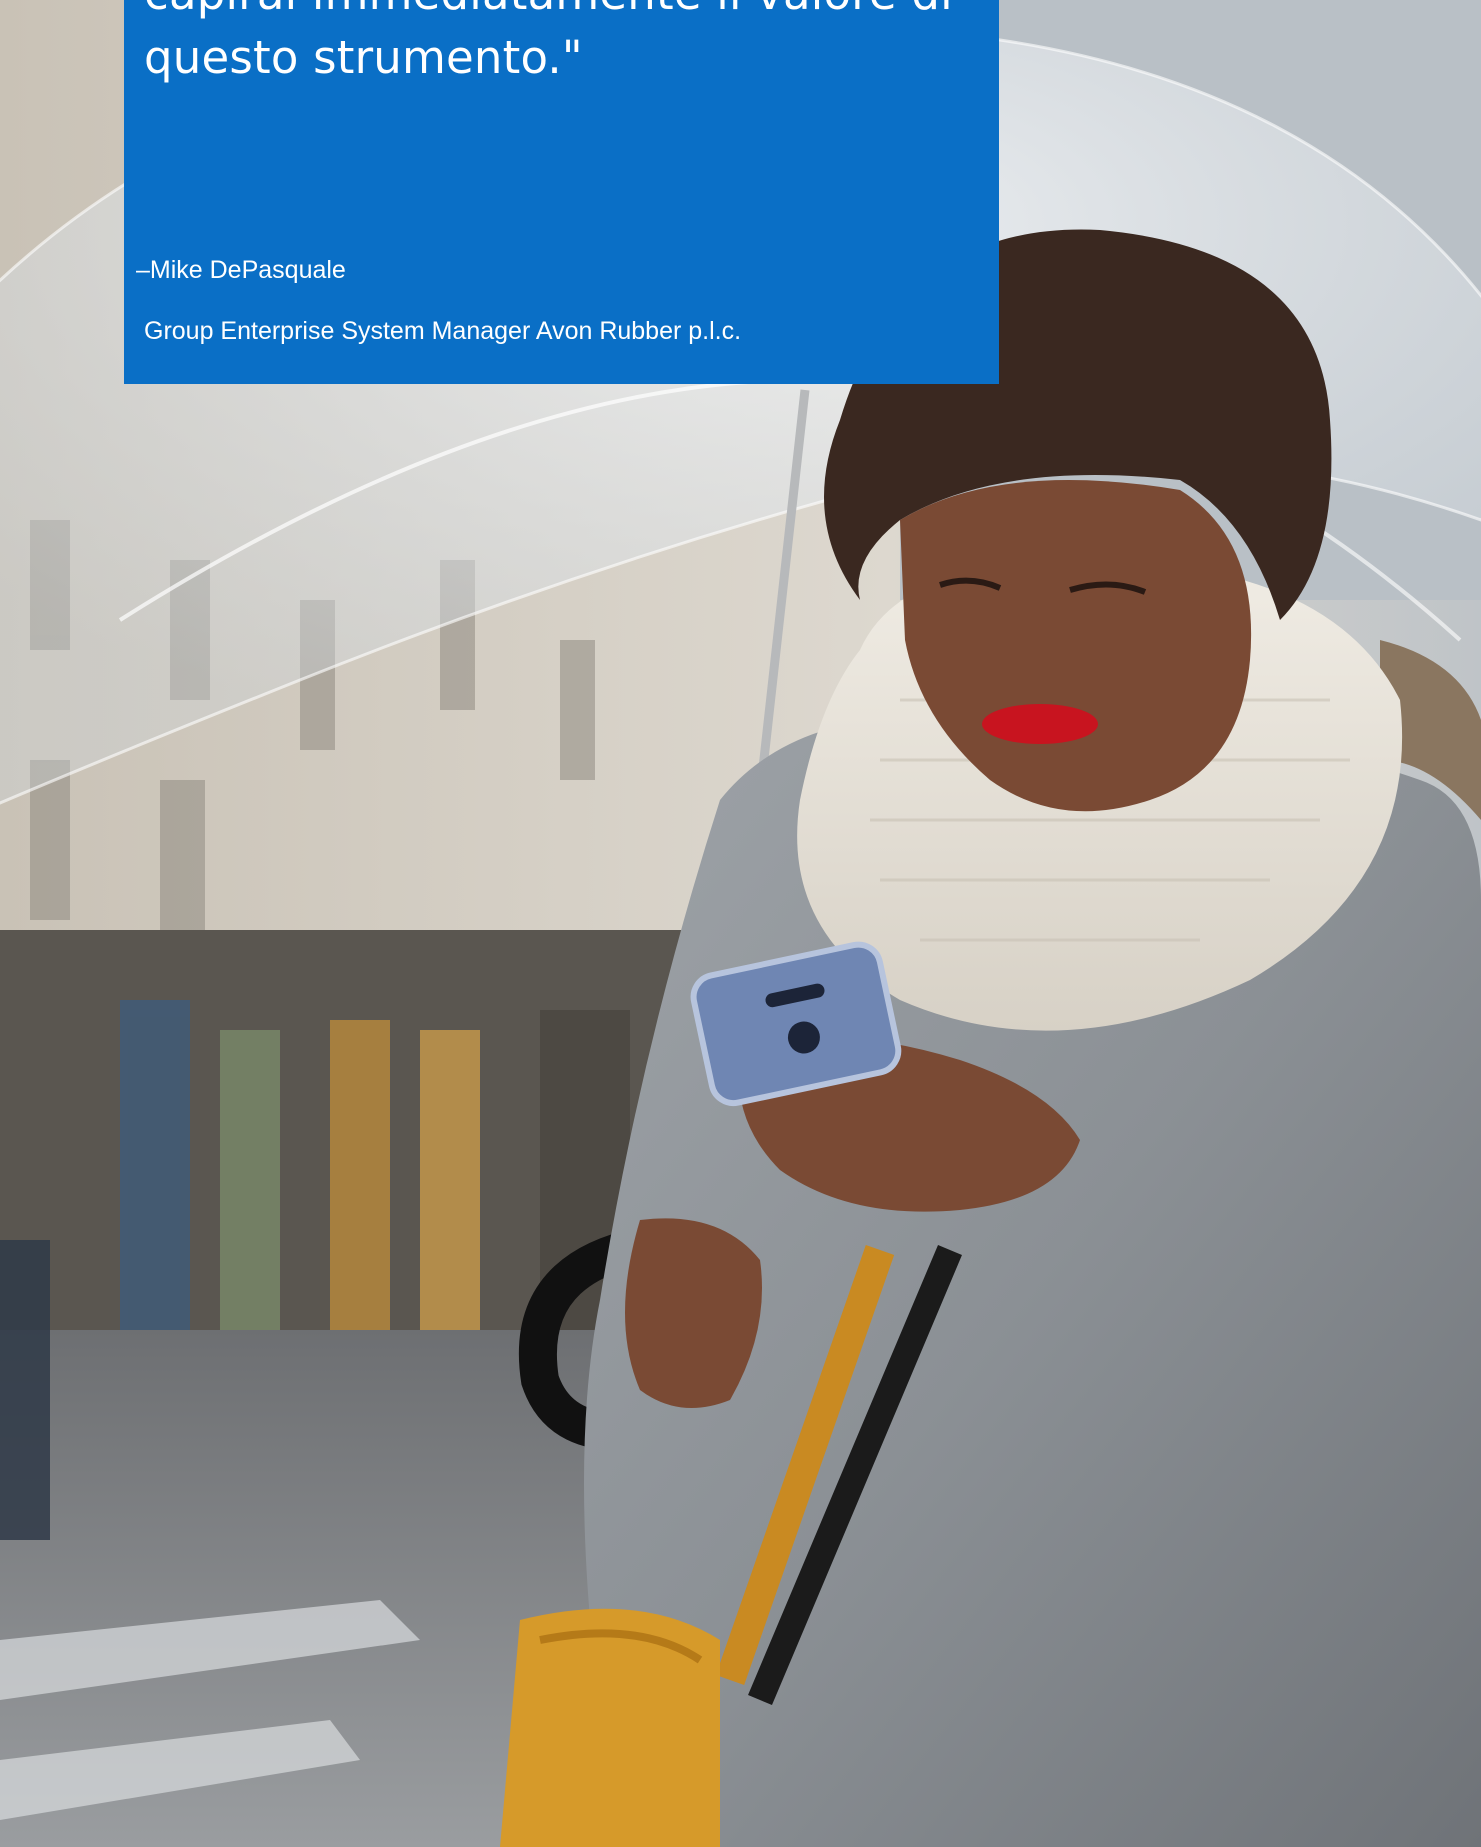  I want to click on quote-line: capirai immediatamente il valore di, so click(554, 13).